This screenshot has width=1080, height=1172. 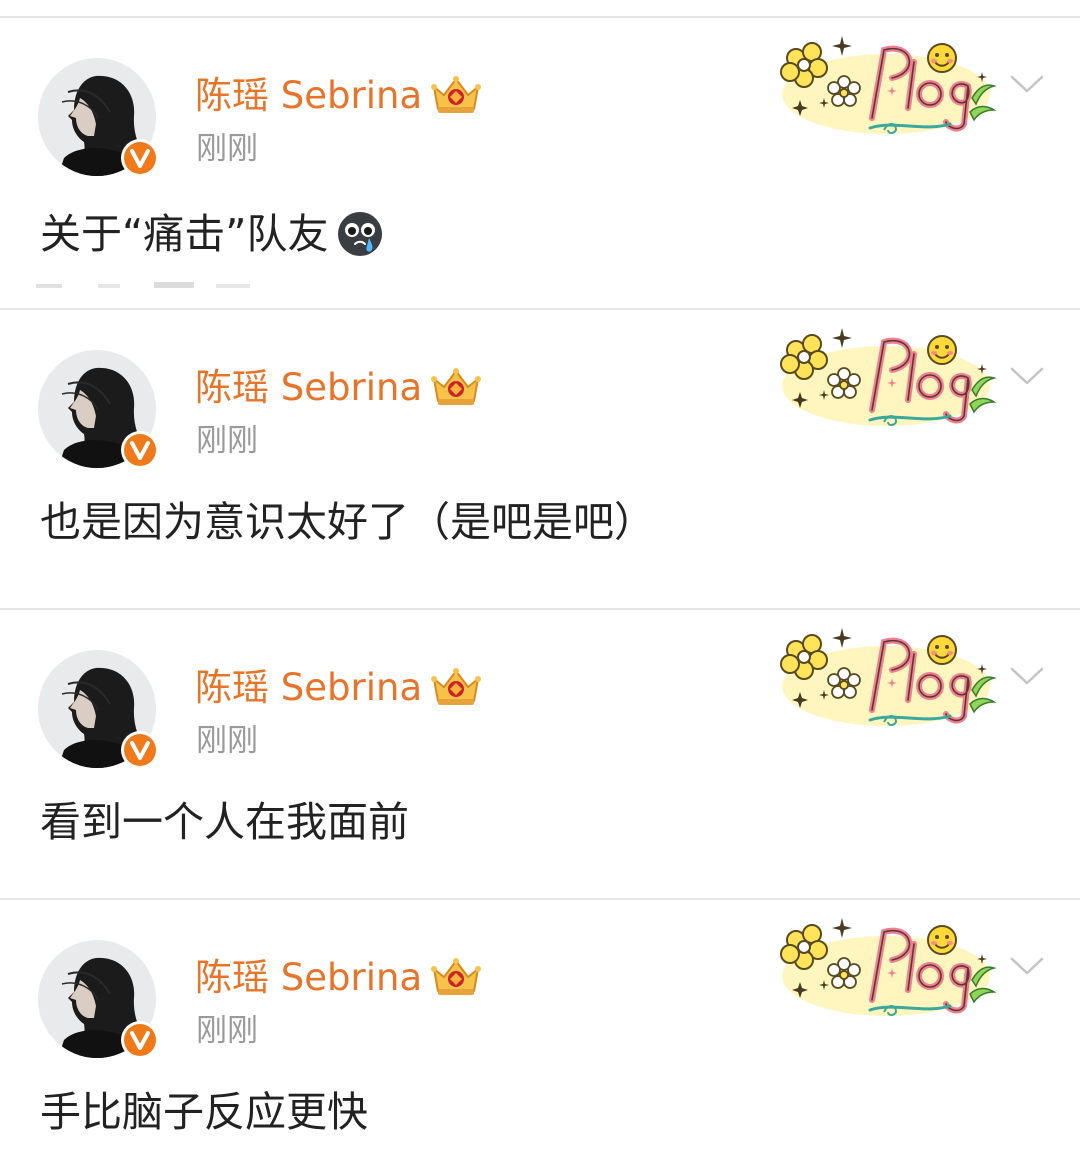 I want to click on post-content: 也是因为意识太好了（是吧是吧）, so click(x=347, y=522).